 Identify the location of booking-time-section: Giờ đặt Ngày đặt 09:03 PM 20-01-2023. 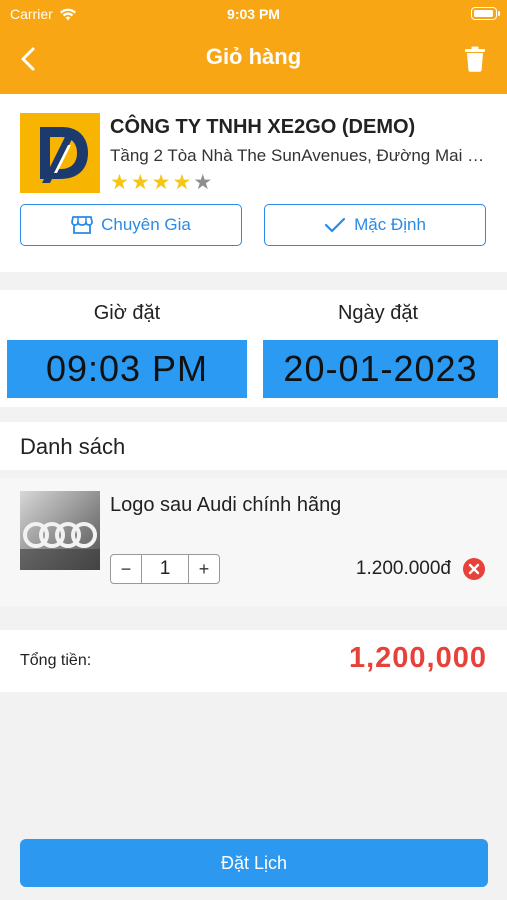
(253, 348).